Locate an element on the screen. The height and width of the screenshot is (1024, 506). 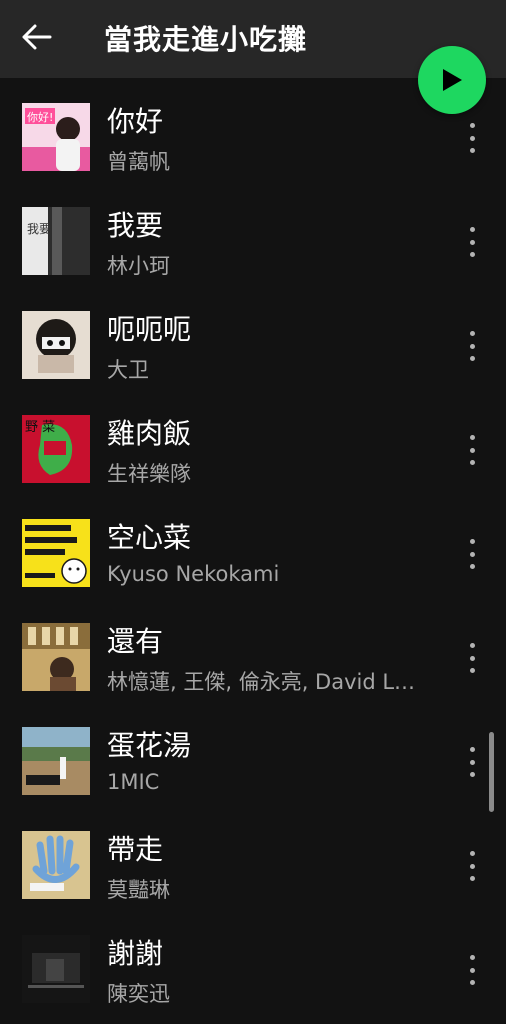
album-cover: 野 菜 is located at coordinates (56, 449).